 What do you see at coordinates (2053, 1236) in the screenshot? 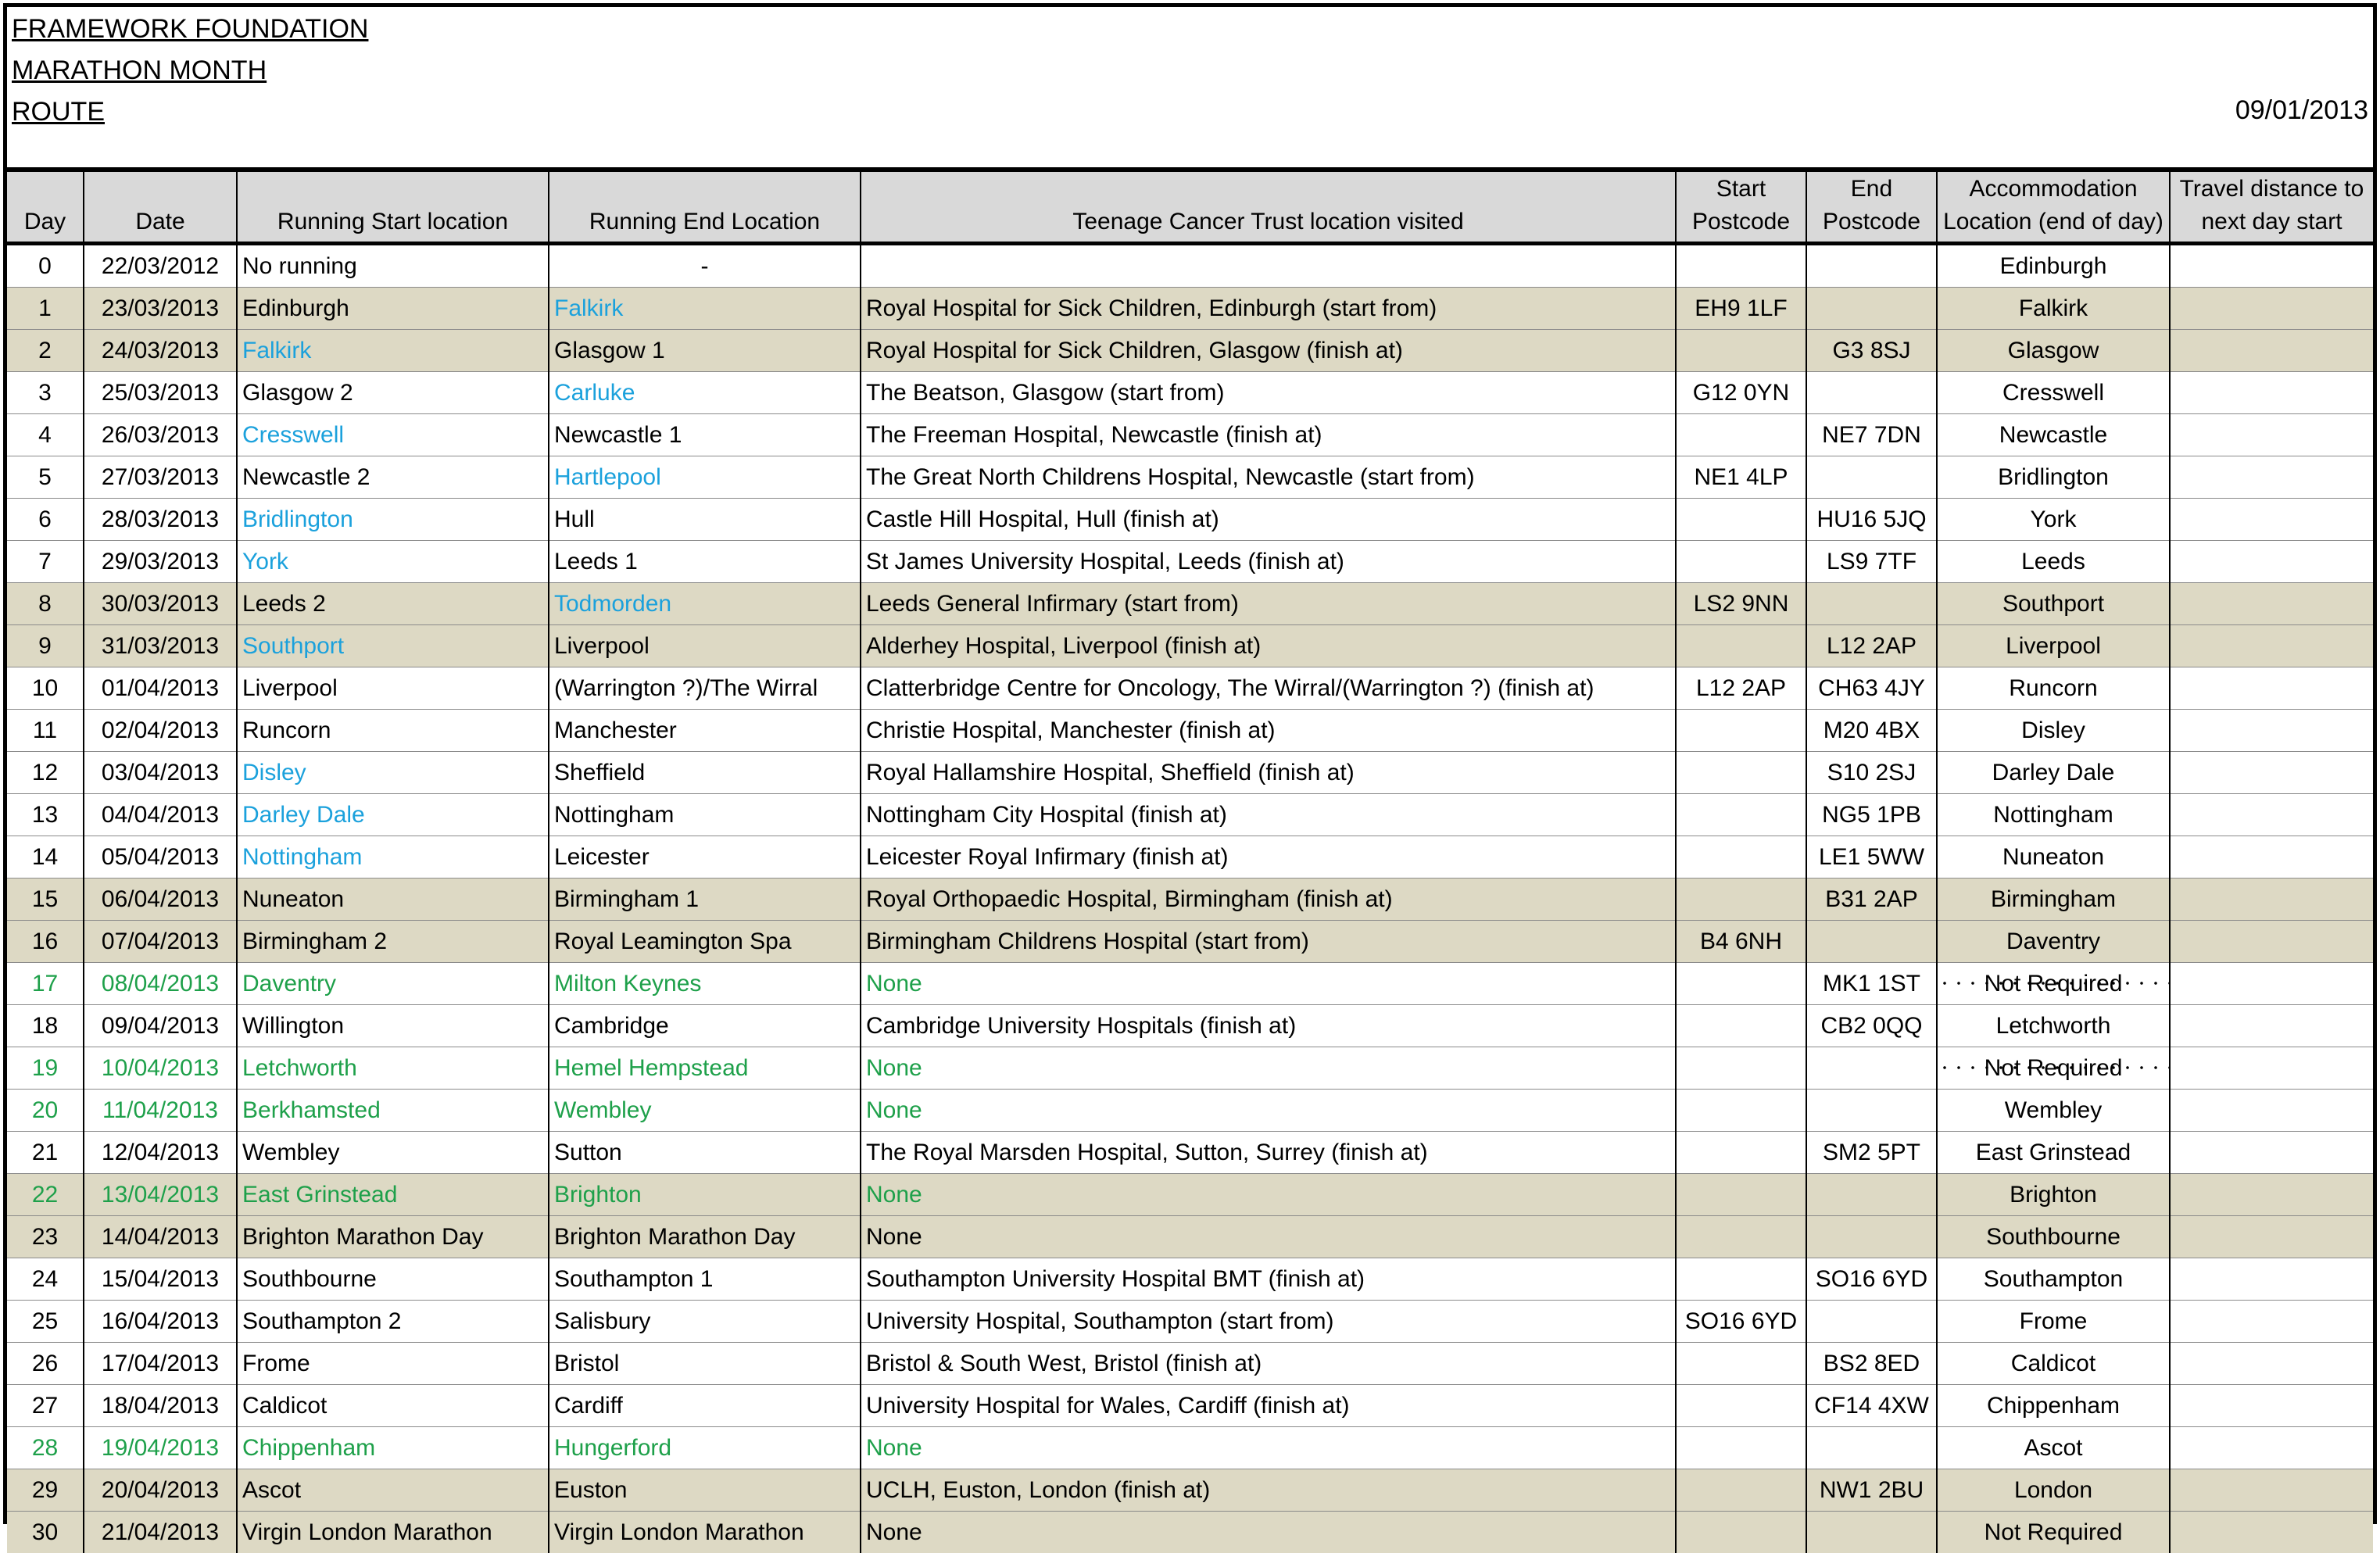
I see `cell-accommodation: Southbourne` at bounding box center [2053, 1236].